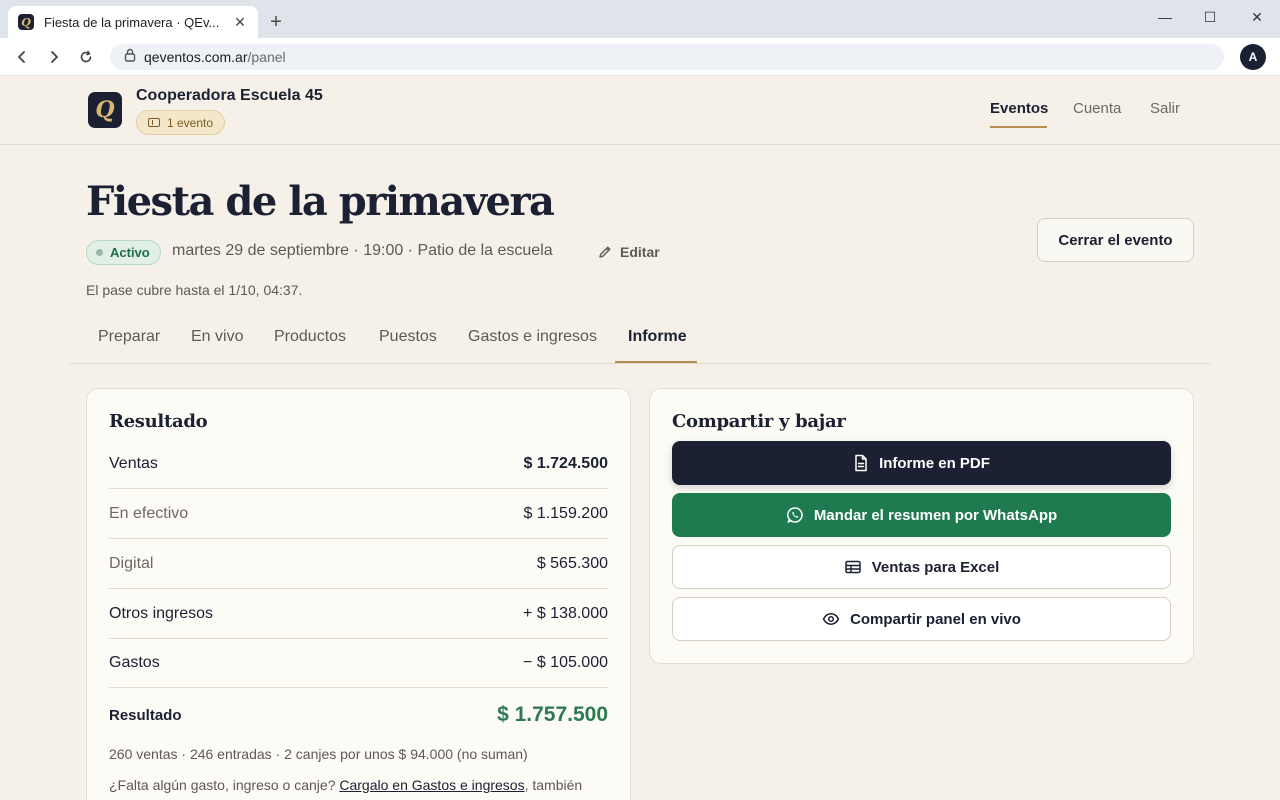 The height and width of the screenshot is (800, 1280). Describe the element at coordinates (161, 613) in the screenshot. I see `result-row-label: Otros ingresos` at that location.